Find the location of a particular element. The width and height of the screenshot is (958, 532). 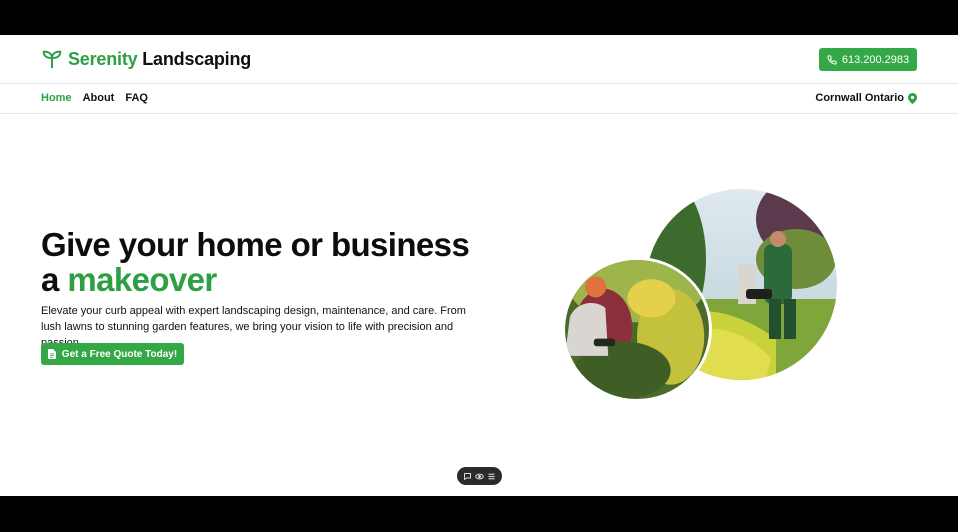

site-header: Serenity Landscaping 613.200.2983 is located at coordinates (479, 59).